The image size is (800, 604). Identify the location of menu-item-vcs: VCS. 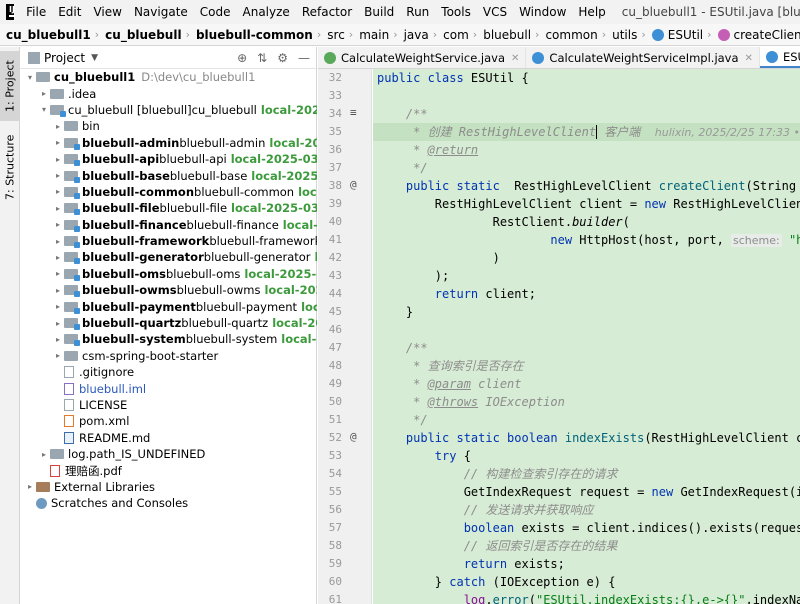
(495, 12).